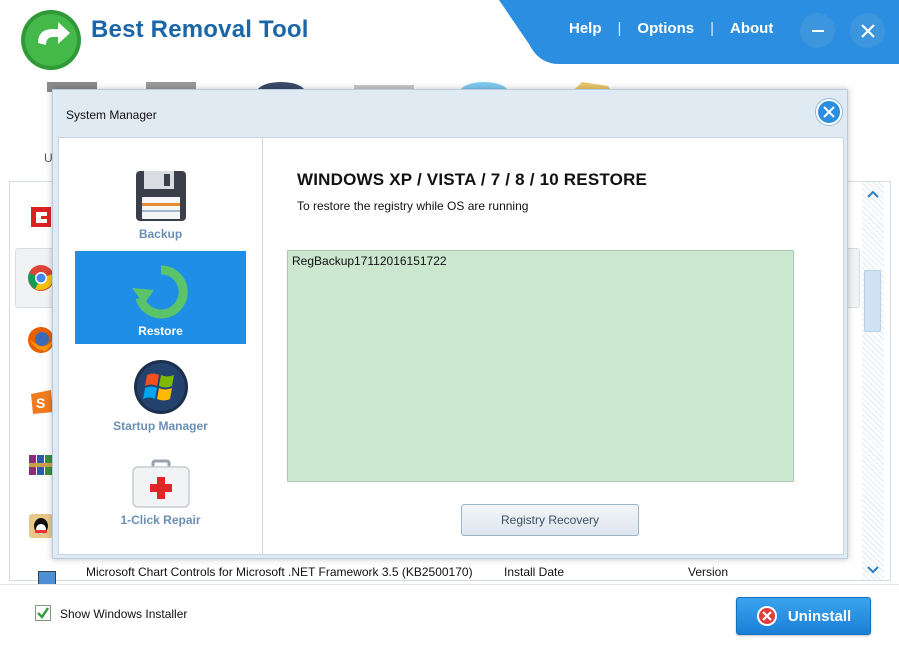  Describe the element at coordinates (873, 571) in the screenshot. I see `scroll-down-arrow-icon` at that location.